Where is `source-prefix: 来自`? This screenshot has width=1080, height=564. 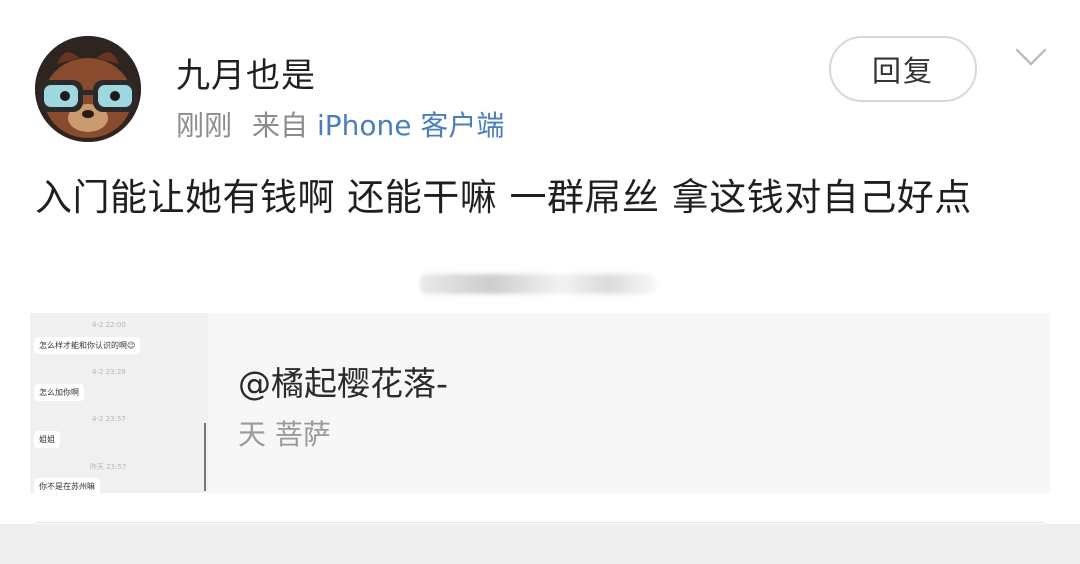 source-prefix: 来自 is located at coordinates (280, 125).